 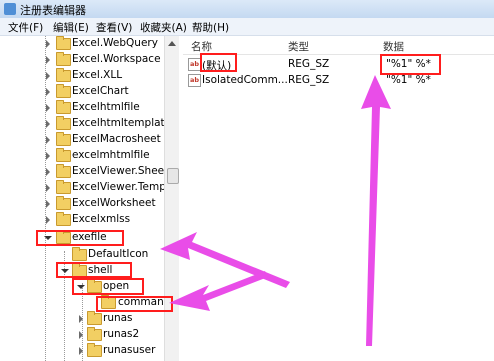 What do you see at coordinates (225, 260) in the screenshot?
I see `arrow-to-exefile` at bounding box center [225, 260].